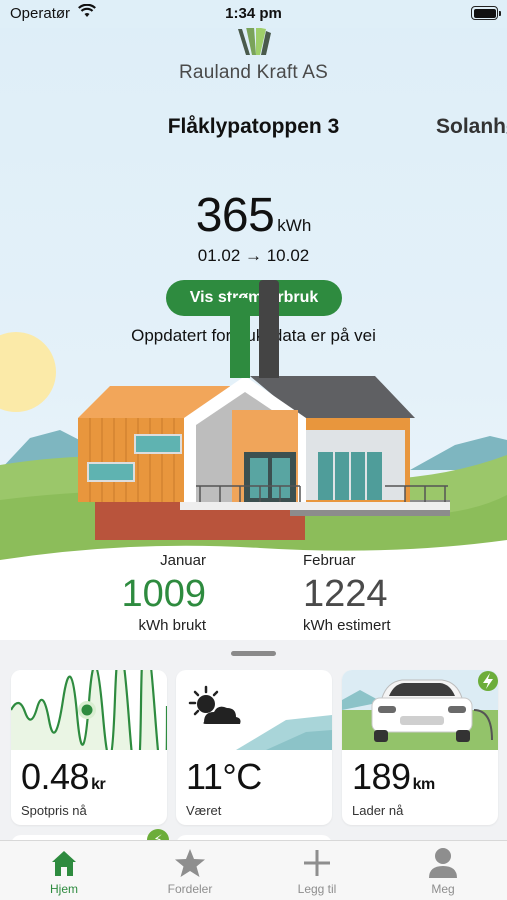  What do you see at coordinates (260, 717) in the screenshot?
I see `partly-cloudy-icon` at bounding box center [260, 717].